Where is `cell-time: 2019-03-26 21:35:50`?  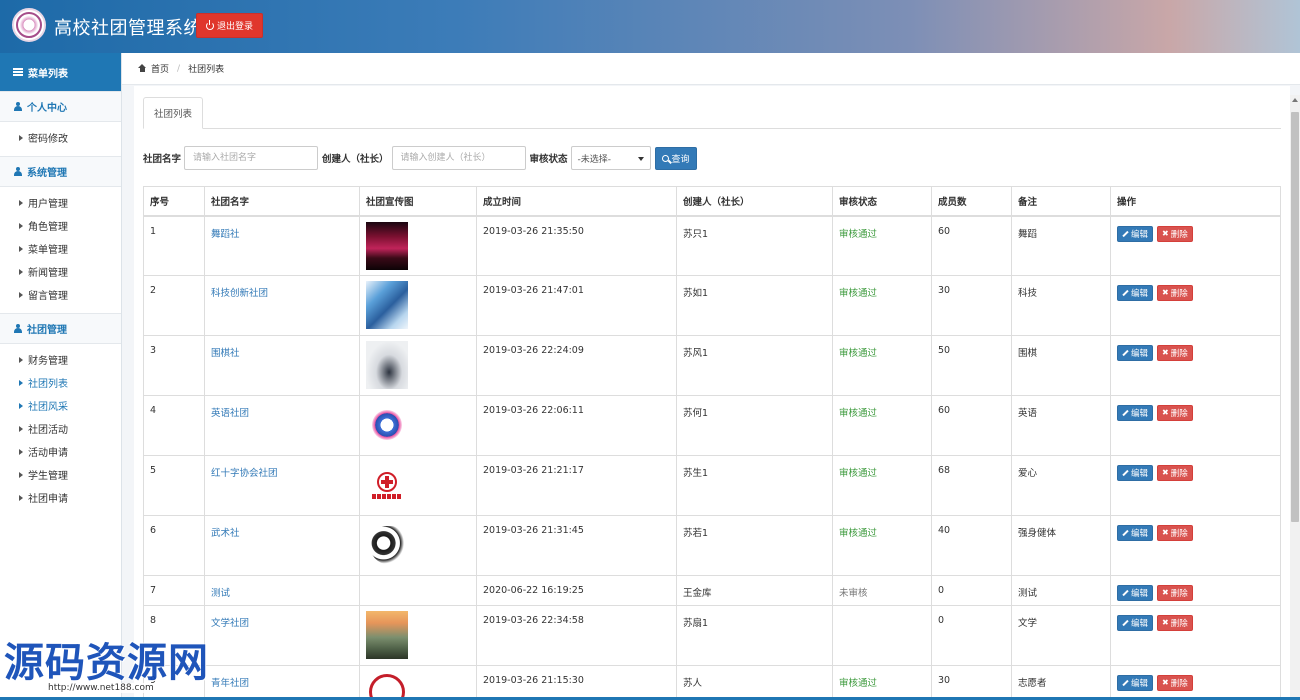 cell-time: 2019-03-26 21:35:50 is located at coordinates (576, 245).